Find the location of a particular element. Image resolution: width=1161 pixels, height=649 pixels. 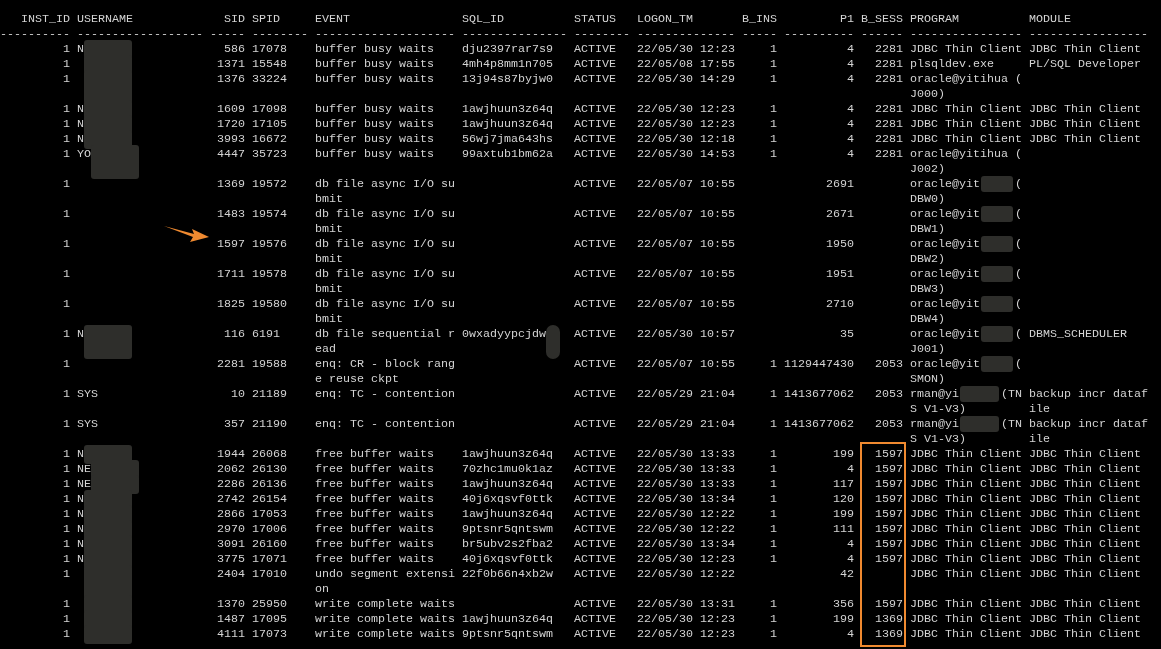

column-header: INST_ID is located at coordinates (45, 19).